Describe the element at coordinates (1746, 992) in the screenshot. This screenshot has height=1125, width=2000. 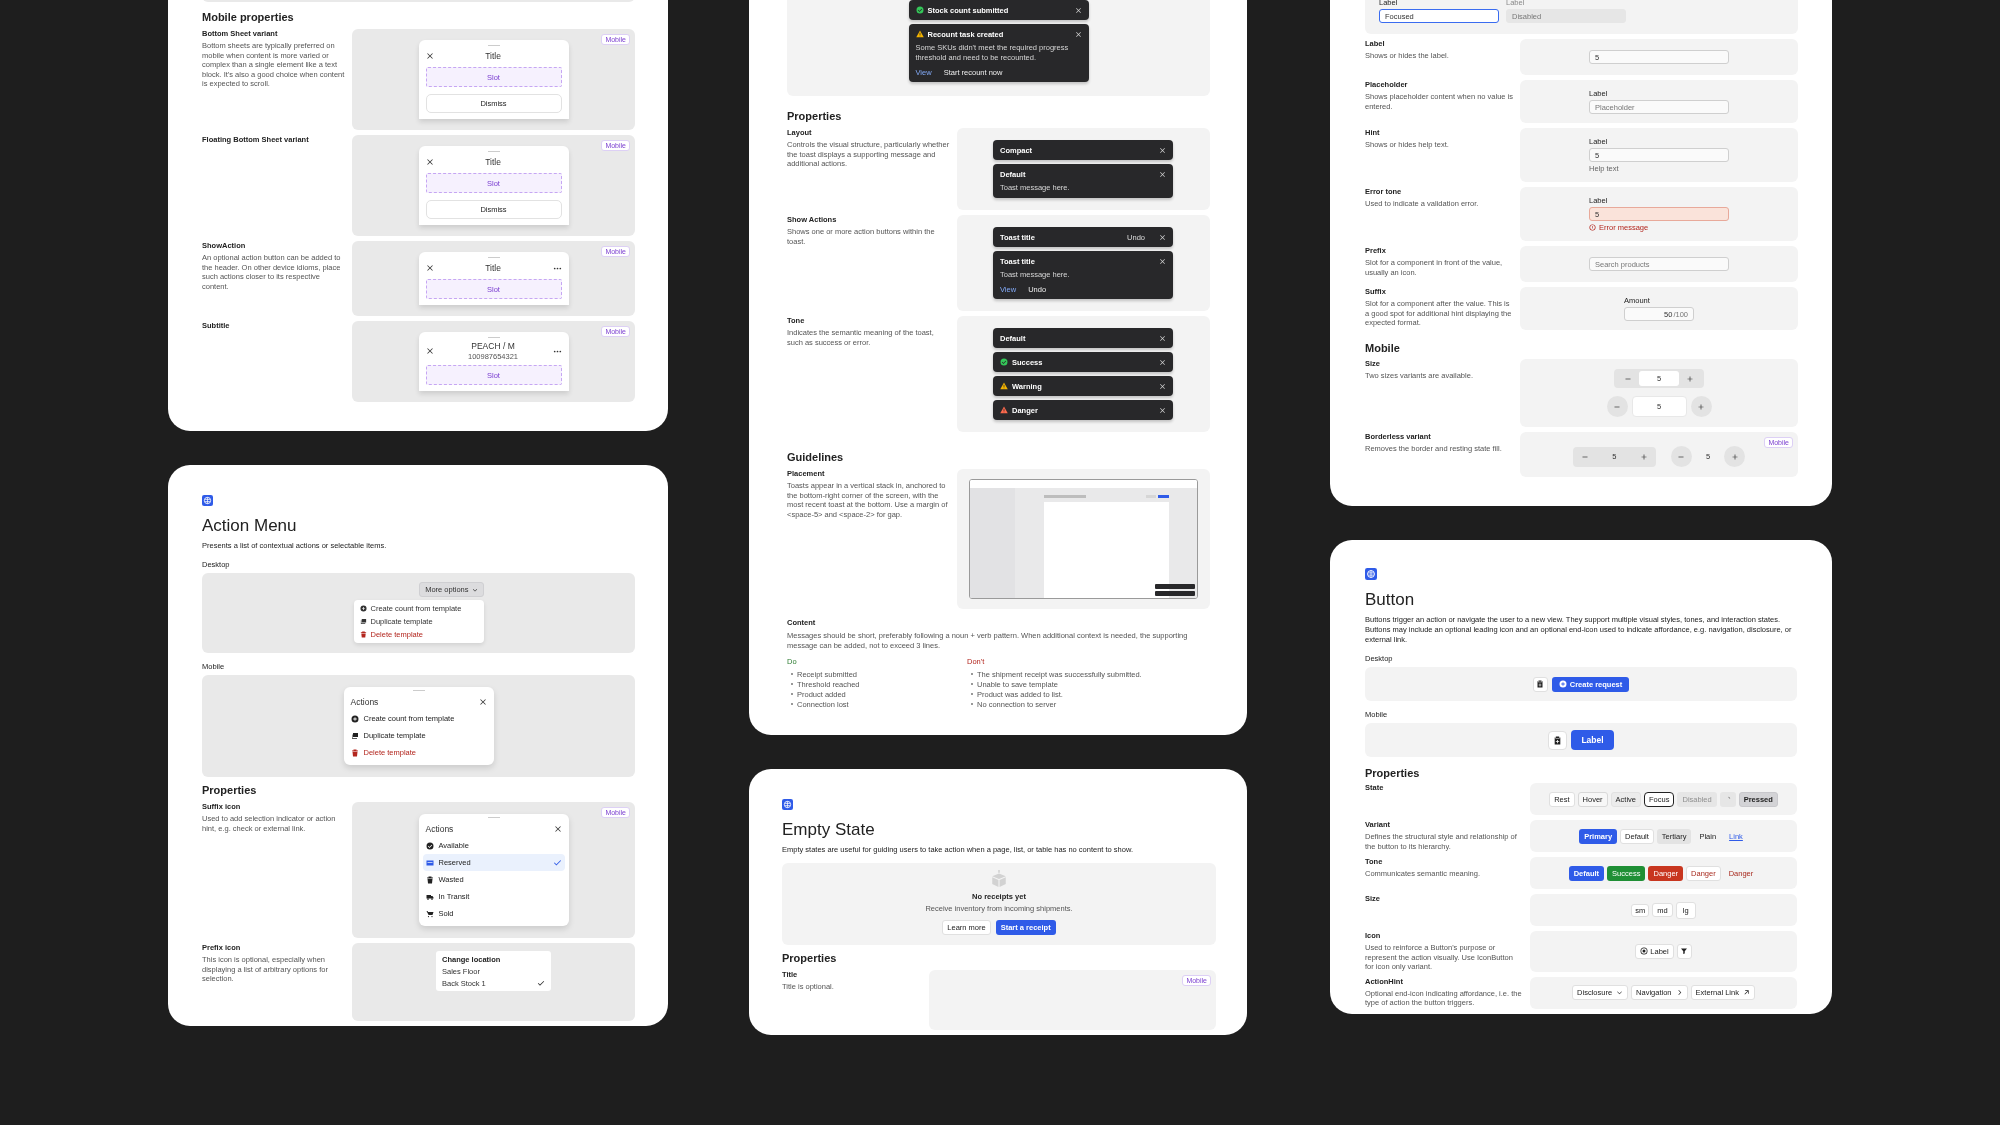
I see `arrow-up-right-icon` at that location.